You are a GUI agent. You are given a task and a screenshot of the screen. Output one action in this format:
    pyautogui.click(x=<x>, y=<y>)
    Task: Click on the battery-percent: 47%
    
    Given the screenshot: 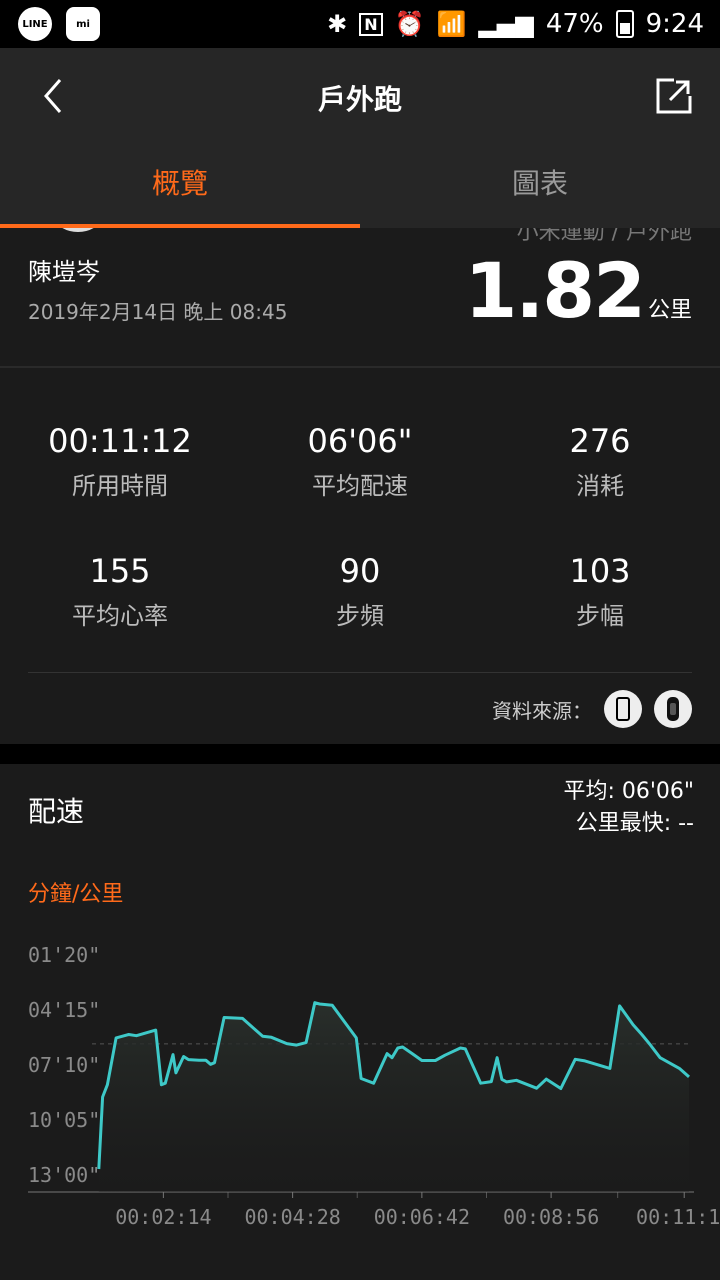 What is the action you would take?
    pyautogui.click(x=574, y=24)
    